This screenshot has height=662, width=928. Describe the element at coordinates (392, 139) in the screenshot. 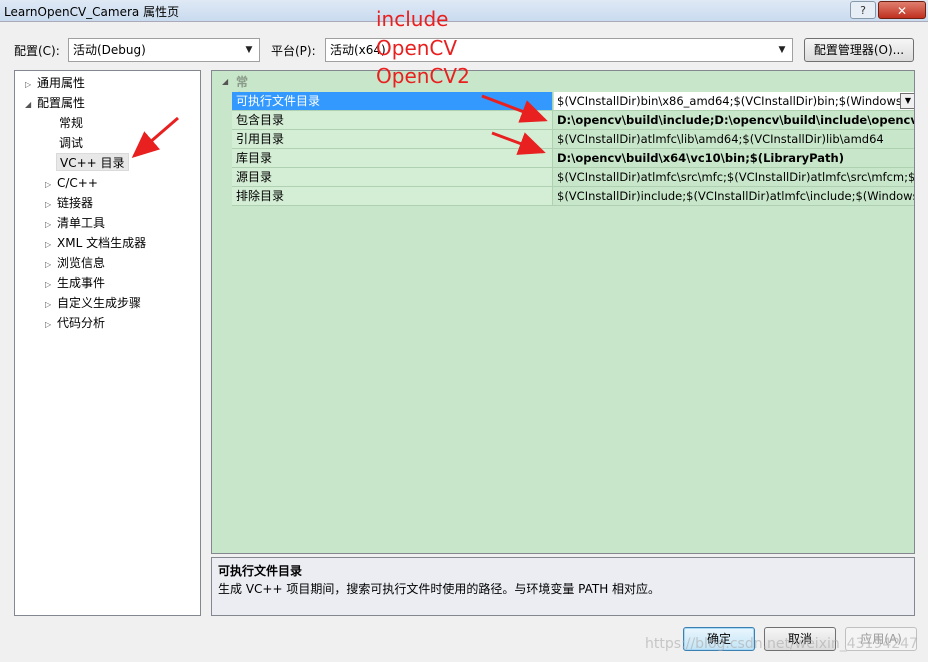

I see `property-name: 引用目录` at that location.